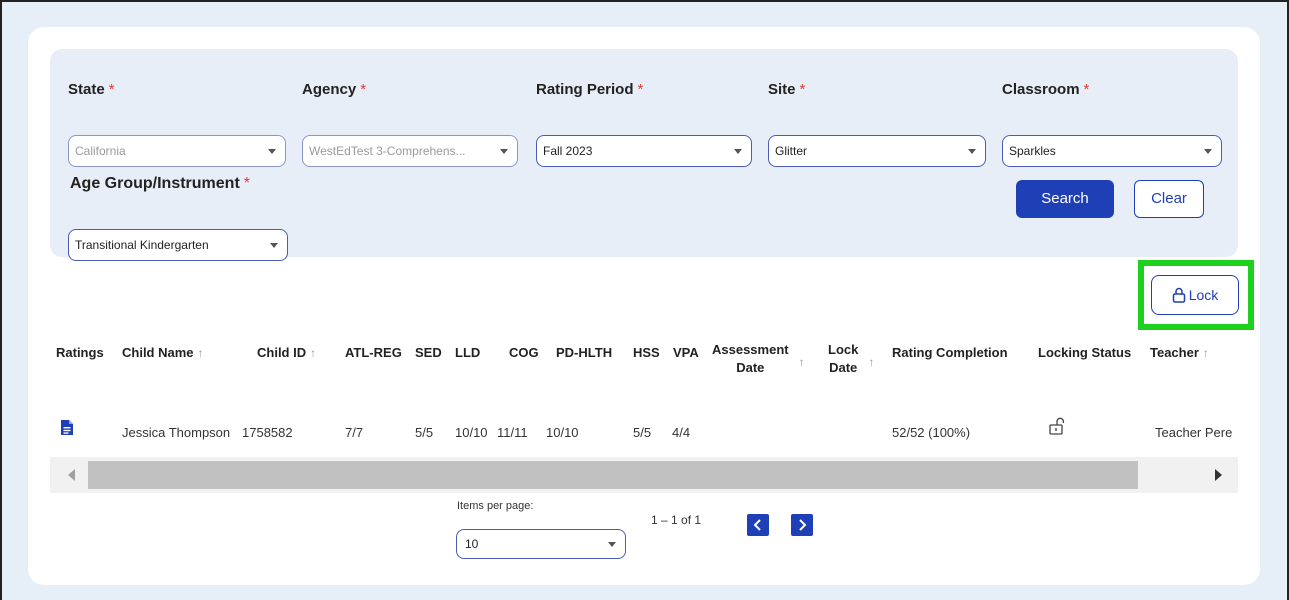 This screenshot has height=600, width=1289. I want to click on cell-cog: 11/11, so click(512, 432).